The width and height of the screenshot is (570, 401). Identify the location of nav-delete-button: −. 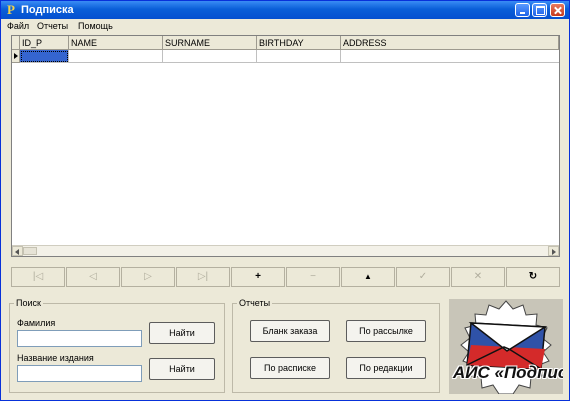
(313, 277).